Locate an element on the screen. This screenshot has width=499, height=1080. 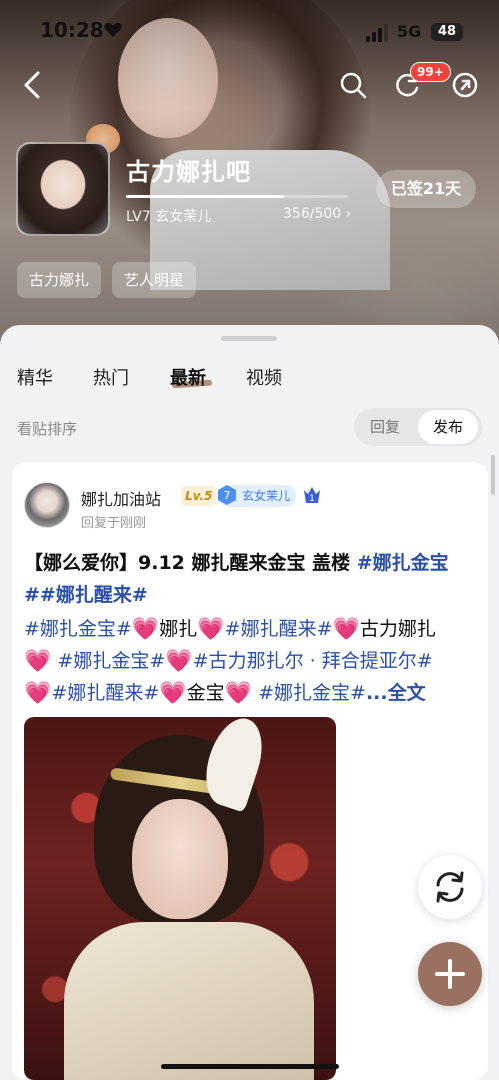
share-icon is located at coordinates (465, 85).